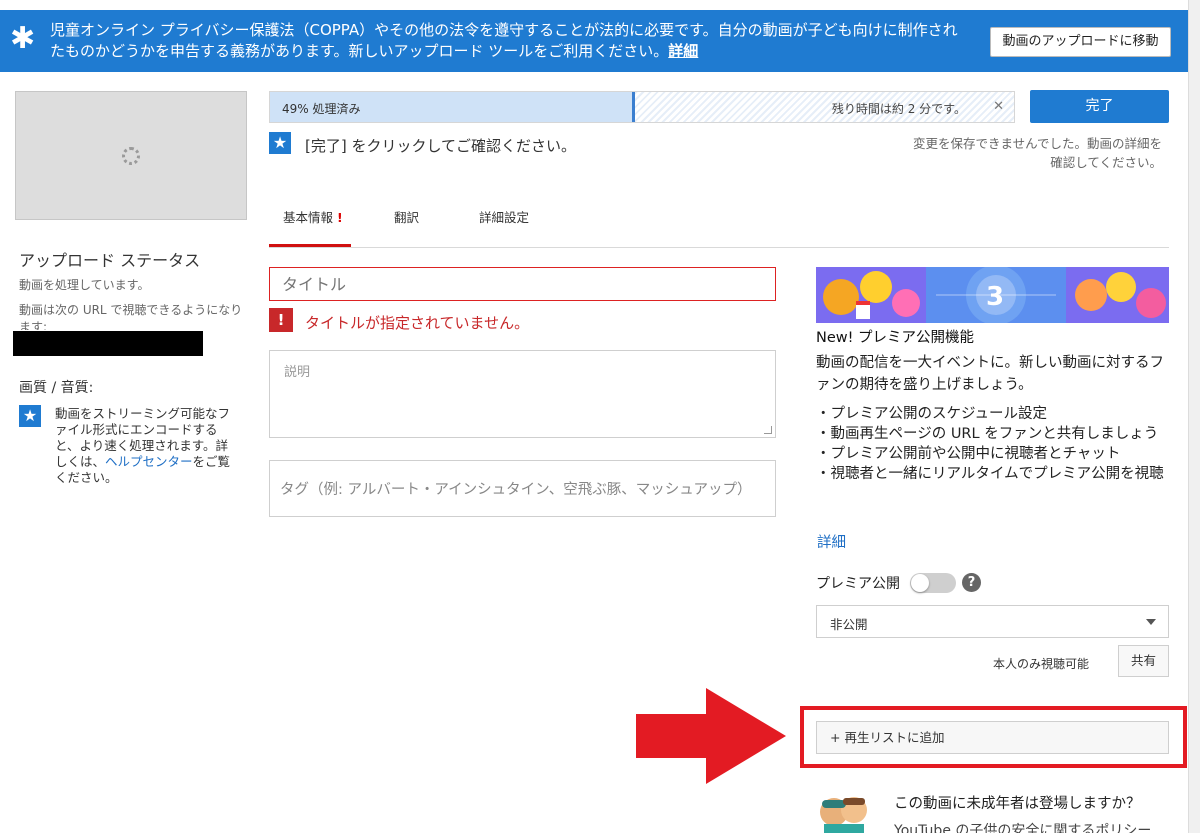  What do you see at coordinates (1099, 106) in the screenshot?
I see `done-button: 完了` at bounding box center [1099, 106].